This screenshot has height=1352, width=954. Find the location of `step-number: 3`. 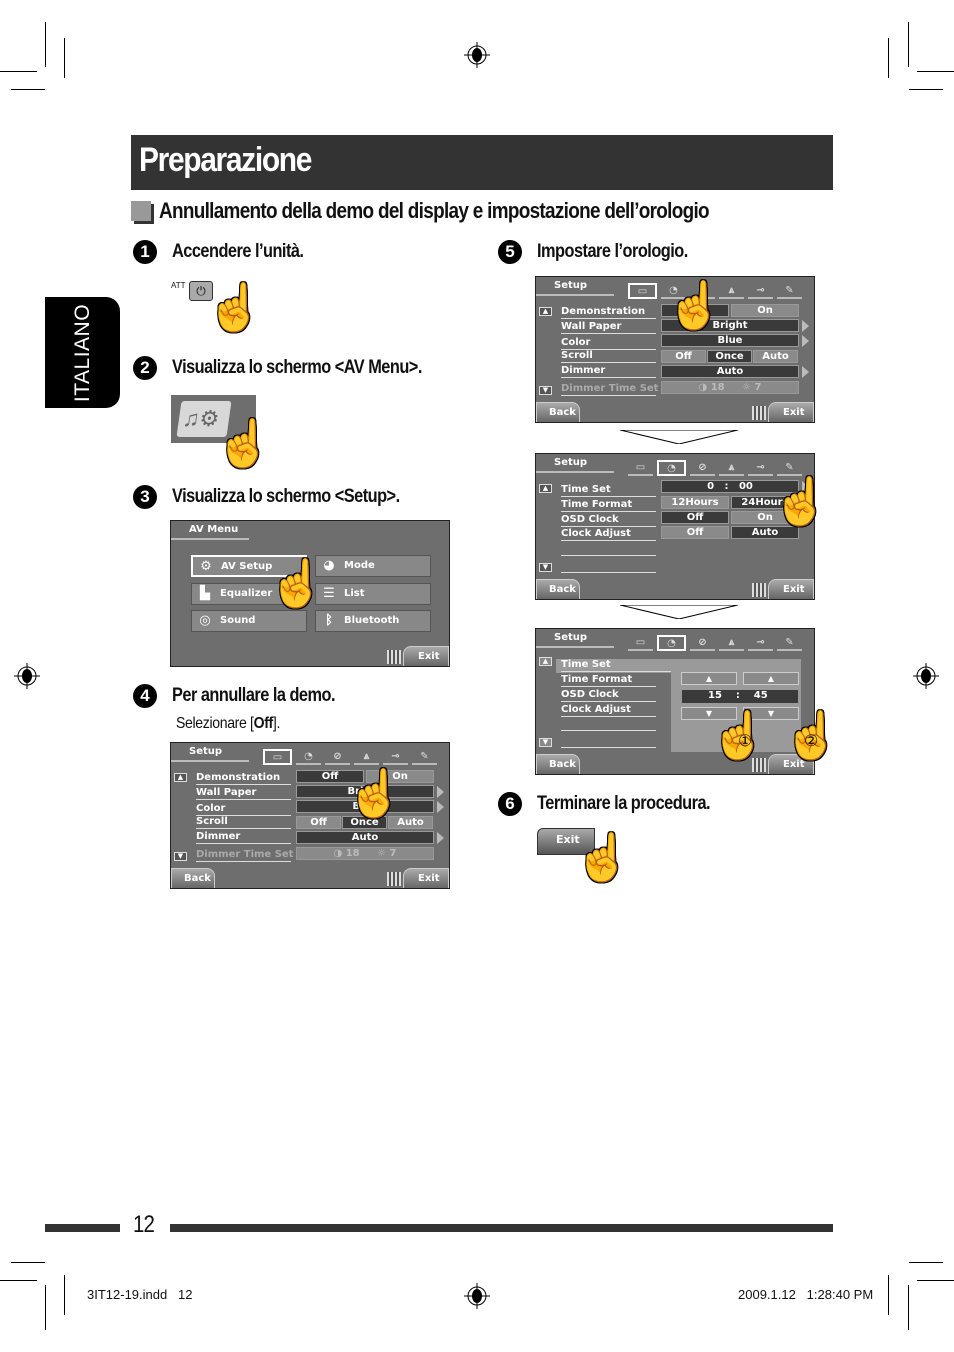

step-number: 3 is located at coordinates (145, 497).